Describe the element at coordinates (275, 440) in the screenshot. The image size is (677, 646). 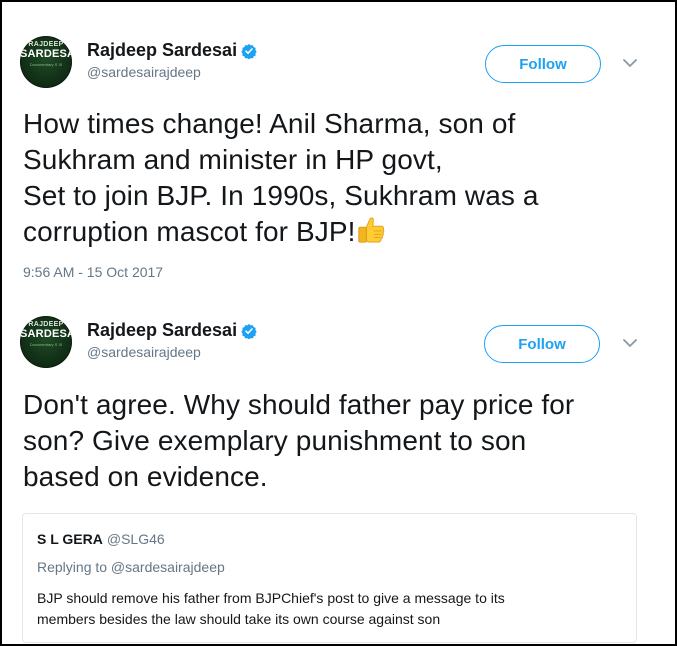
I see `tweet-text-line: son? Give exemplary punishment to son` at that location.